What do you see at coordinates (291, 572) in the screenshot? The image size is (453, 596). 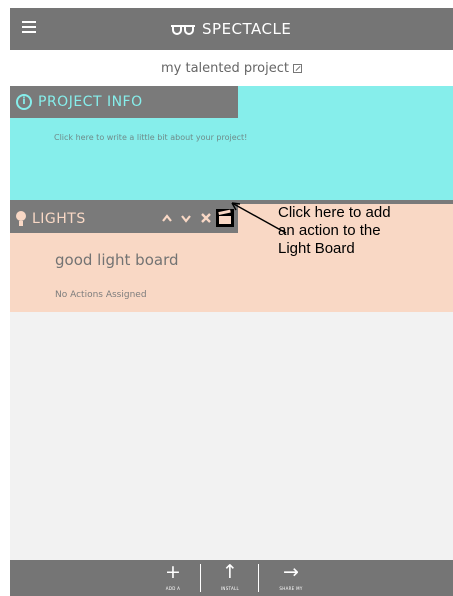 I see `arrow-right-icon: →` at bounding box center [291, 572].